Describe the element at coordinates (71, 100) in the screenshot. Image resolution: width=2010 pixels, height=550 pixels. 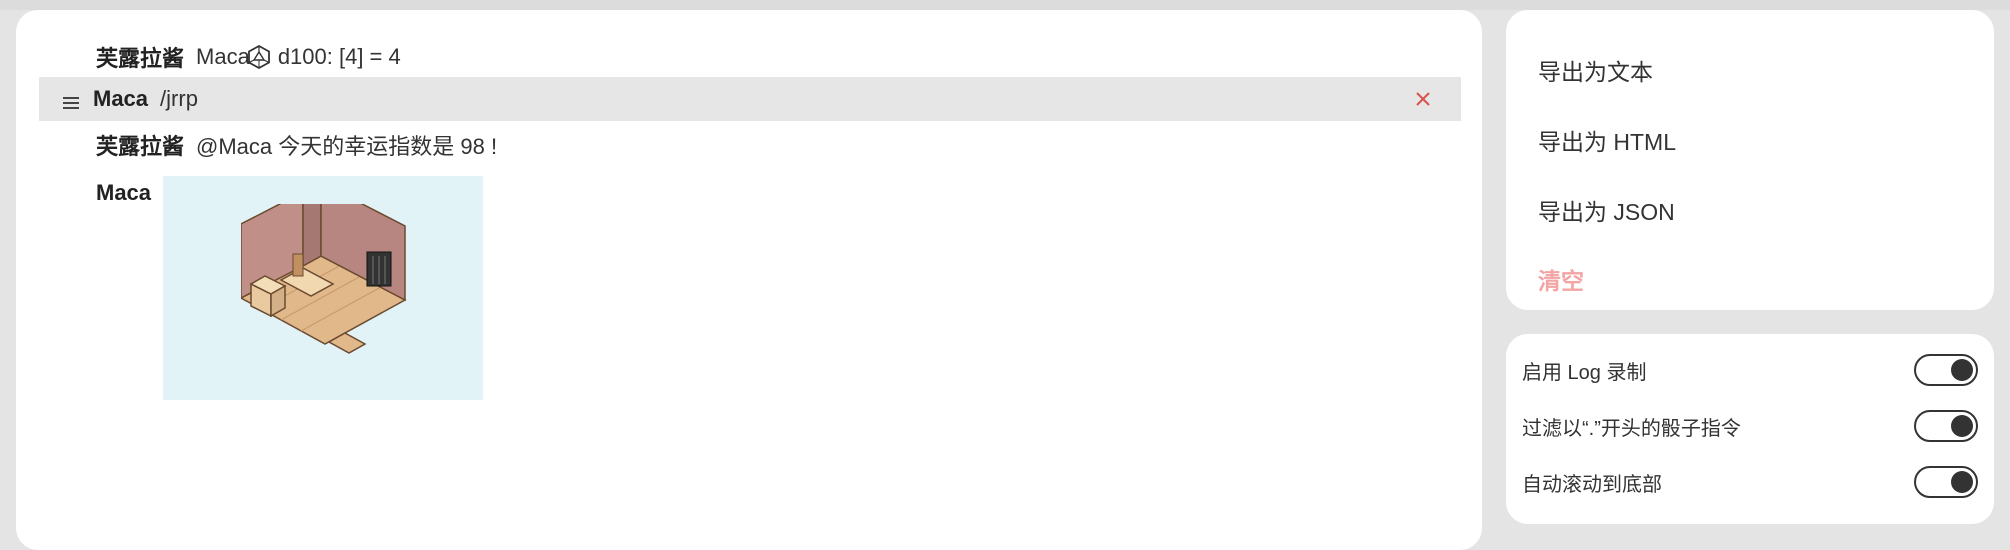
I see `drag-handle-icon` at that location.